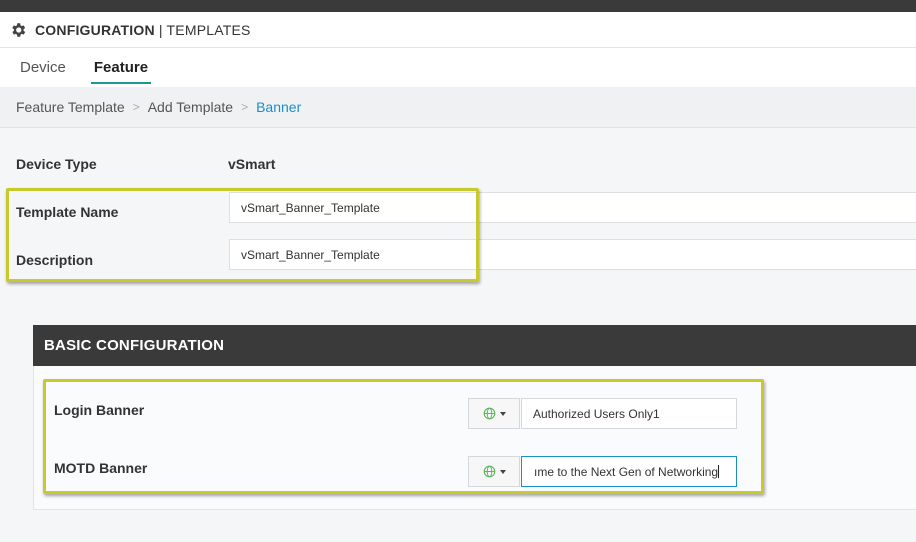  Describe the element at coordinates (121, 67) in the screenshot. I see `tab-feature: Feature` at that location.